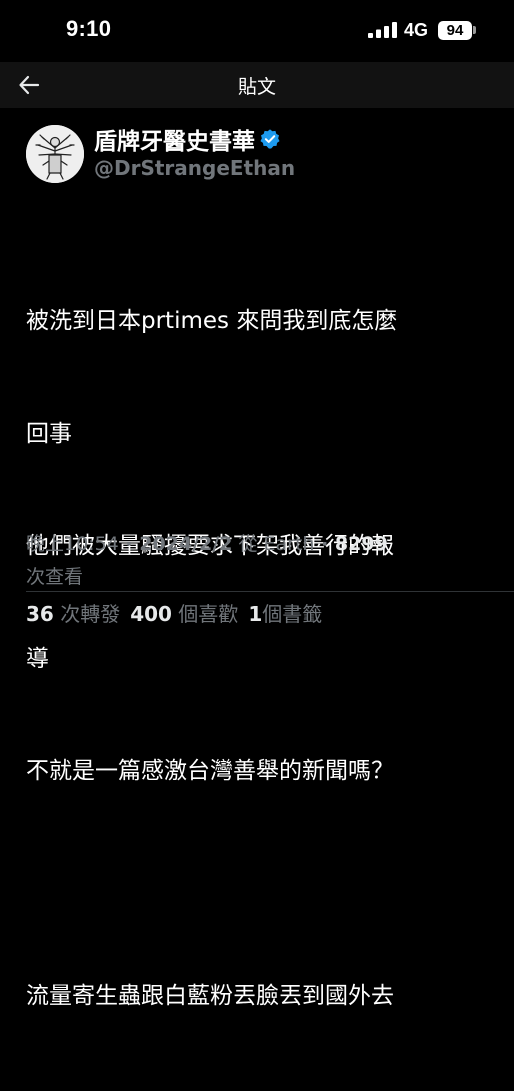  I want to click on avatar, so click(55, 154).